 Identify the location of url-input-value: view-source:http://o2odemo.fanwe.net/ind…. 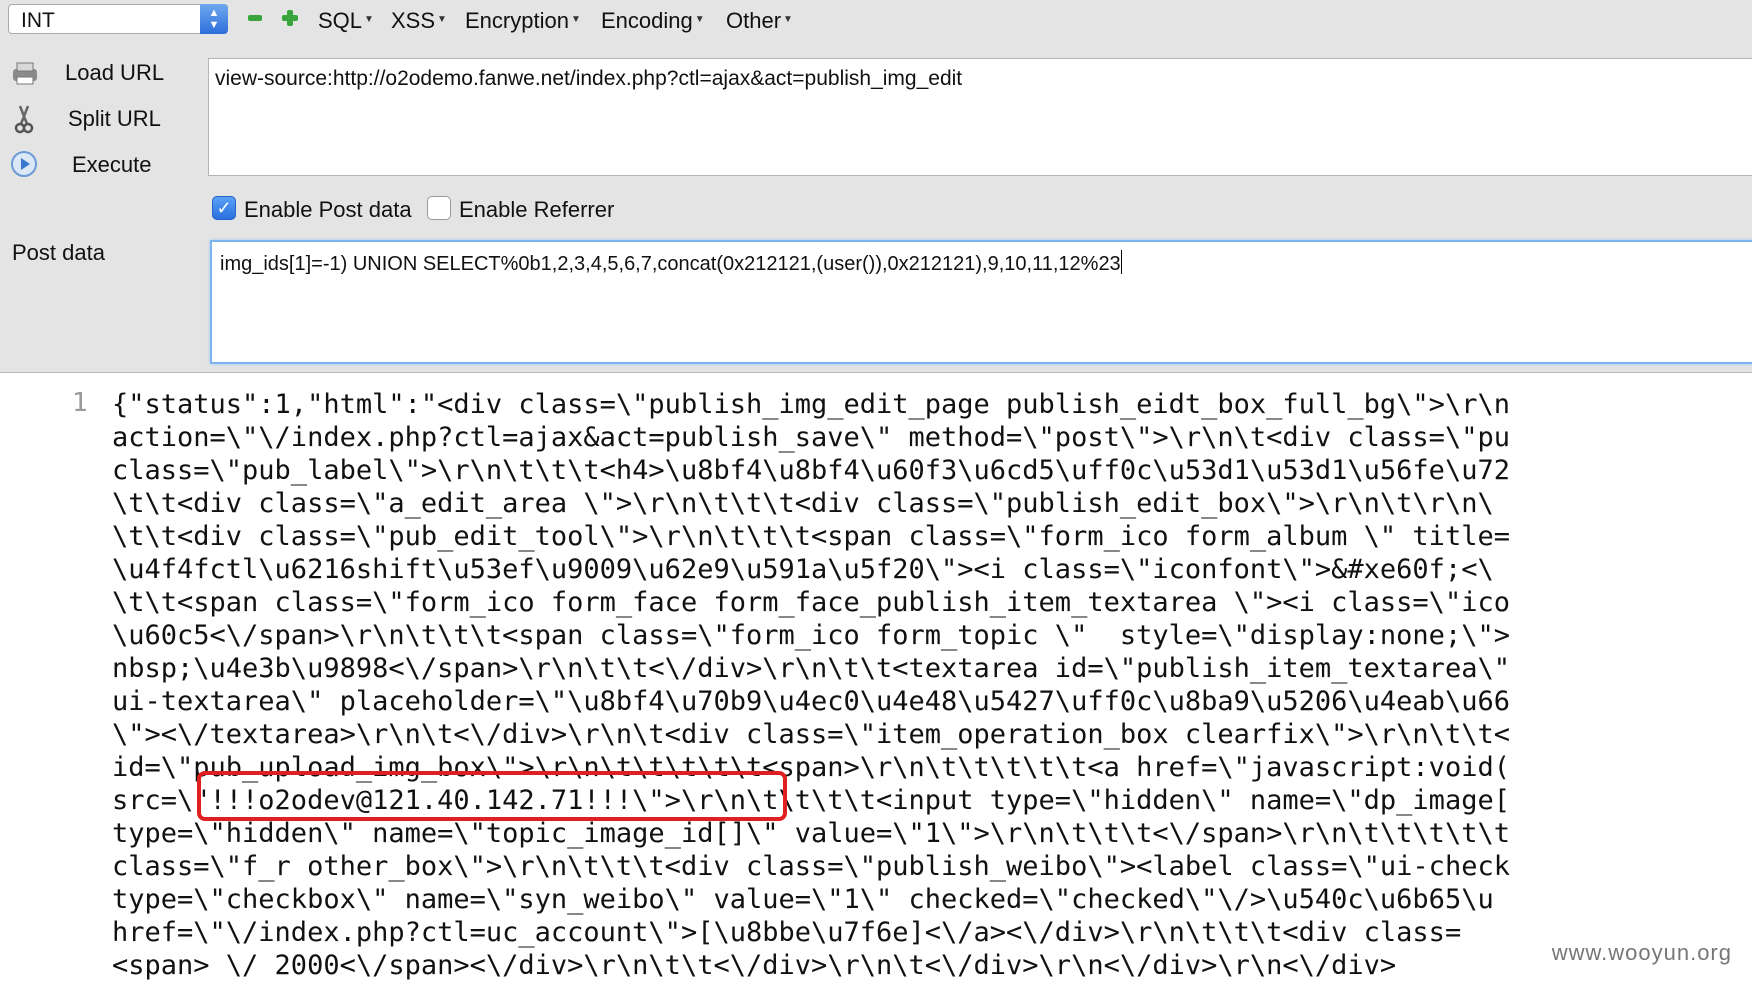
(589, 78).